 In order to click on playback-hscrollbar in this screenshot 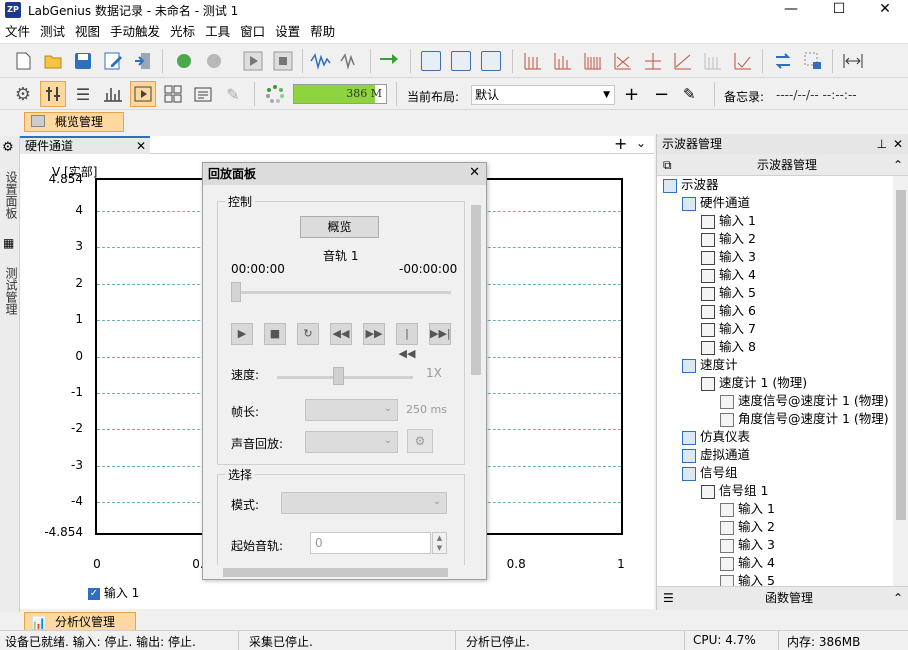, I will do `click(335, 572)`.